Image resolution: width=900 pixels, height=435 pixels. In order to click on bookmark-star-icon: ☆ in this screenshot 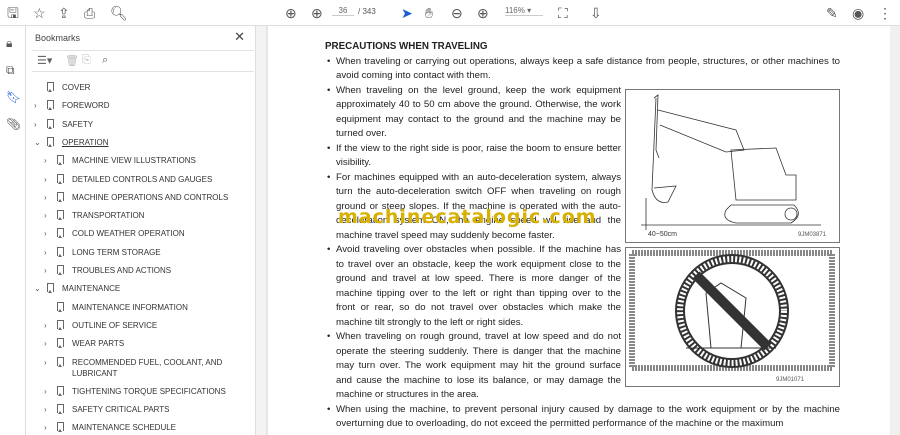, I will do `click(39, 13)`.